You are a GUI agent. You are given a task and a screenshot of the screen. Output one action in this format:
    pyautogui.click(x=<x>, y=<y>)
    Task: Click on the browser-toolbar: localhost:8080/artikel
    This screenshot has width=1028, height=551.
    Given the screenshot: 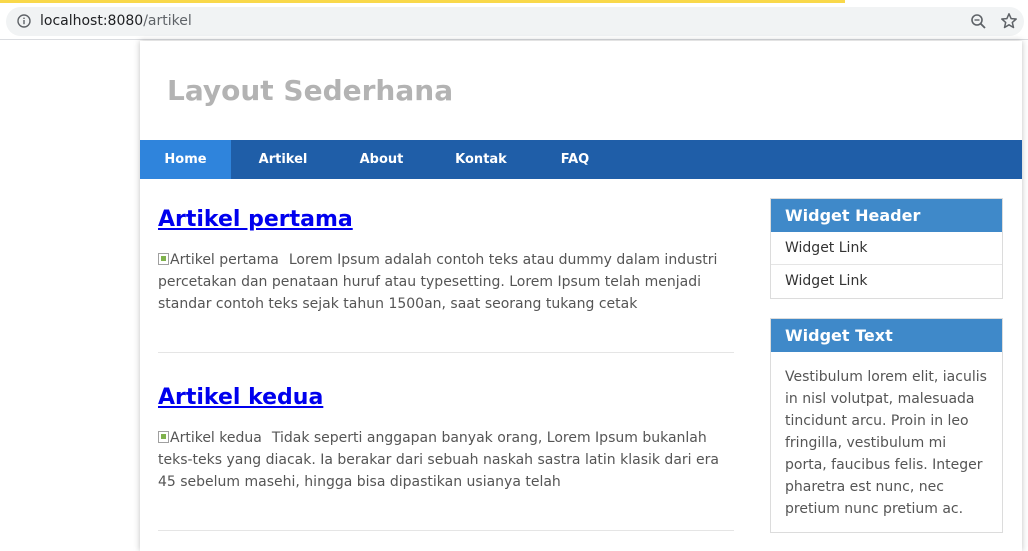 What is the action you would take?
    pyautogui.click(x=514, y=21)
    